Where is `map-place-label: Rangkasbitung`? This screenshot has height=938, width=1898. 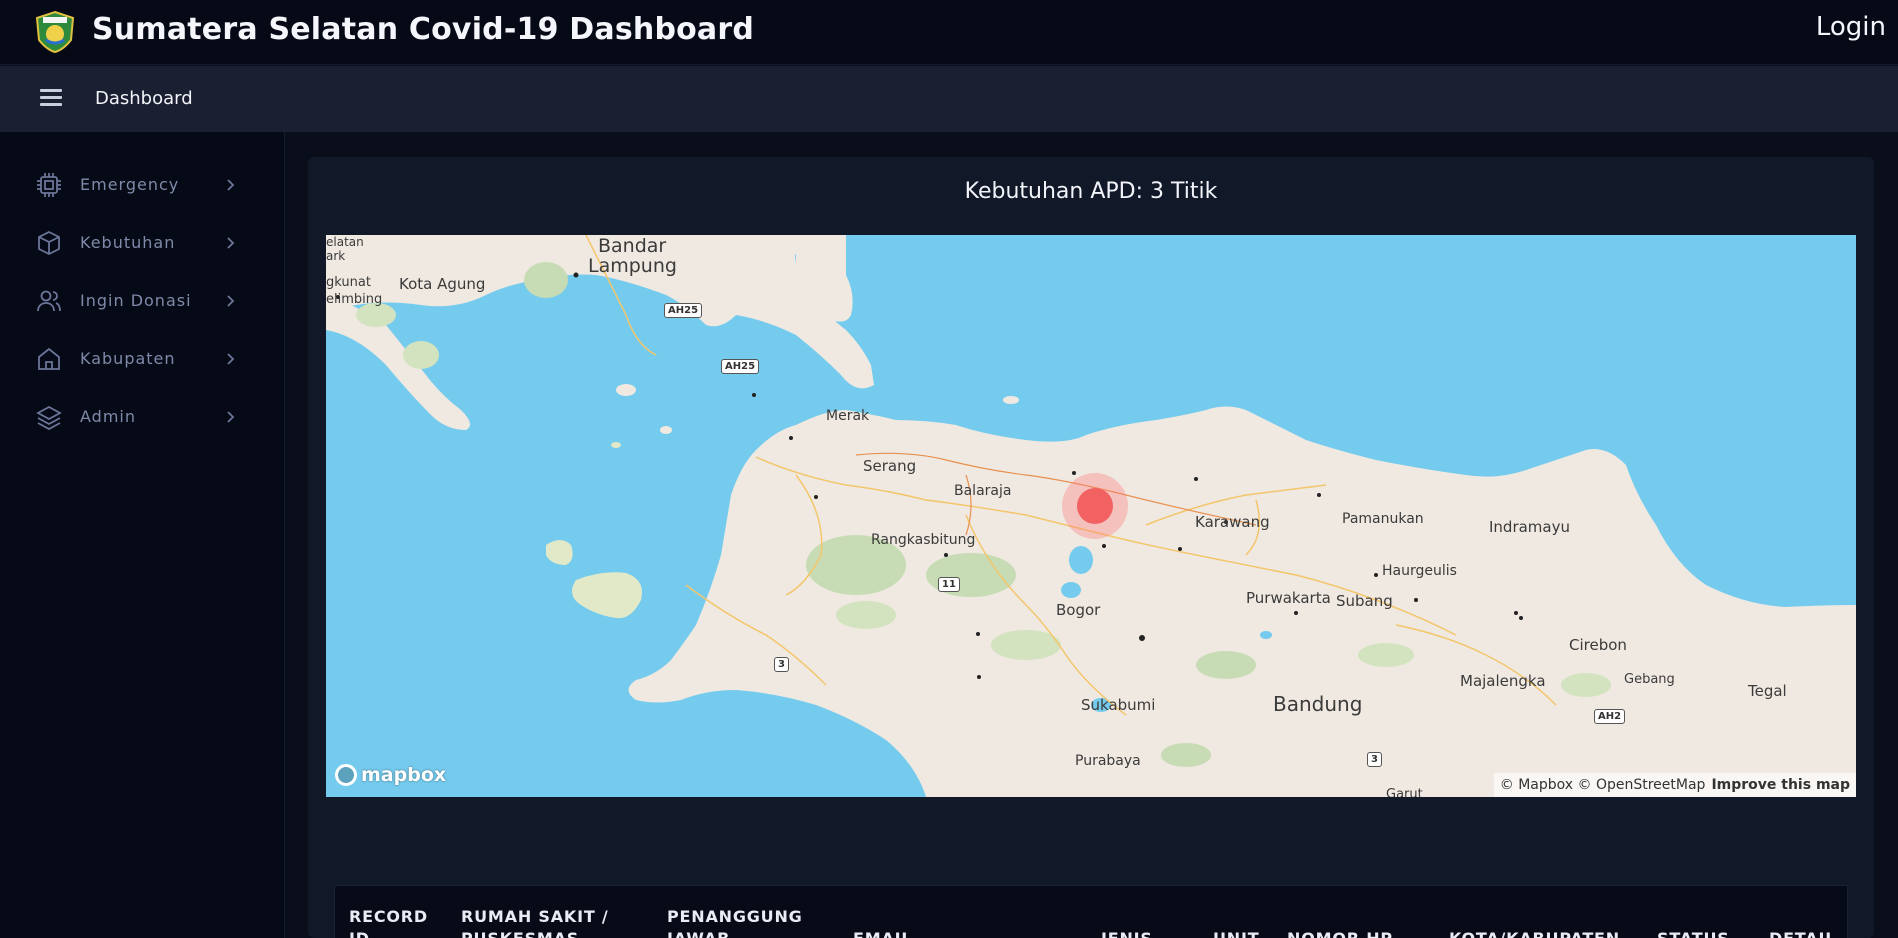 map-place-label: Rangkasbitung is located at coordinates (923, 540).